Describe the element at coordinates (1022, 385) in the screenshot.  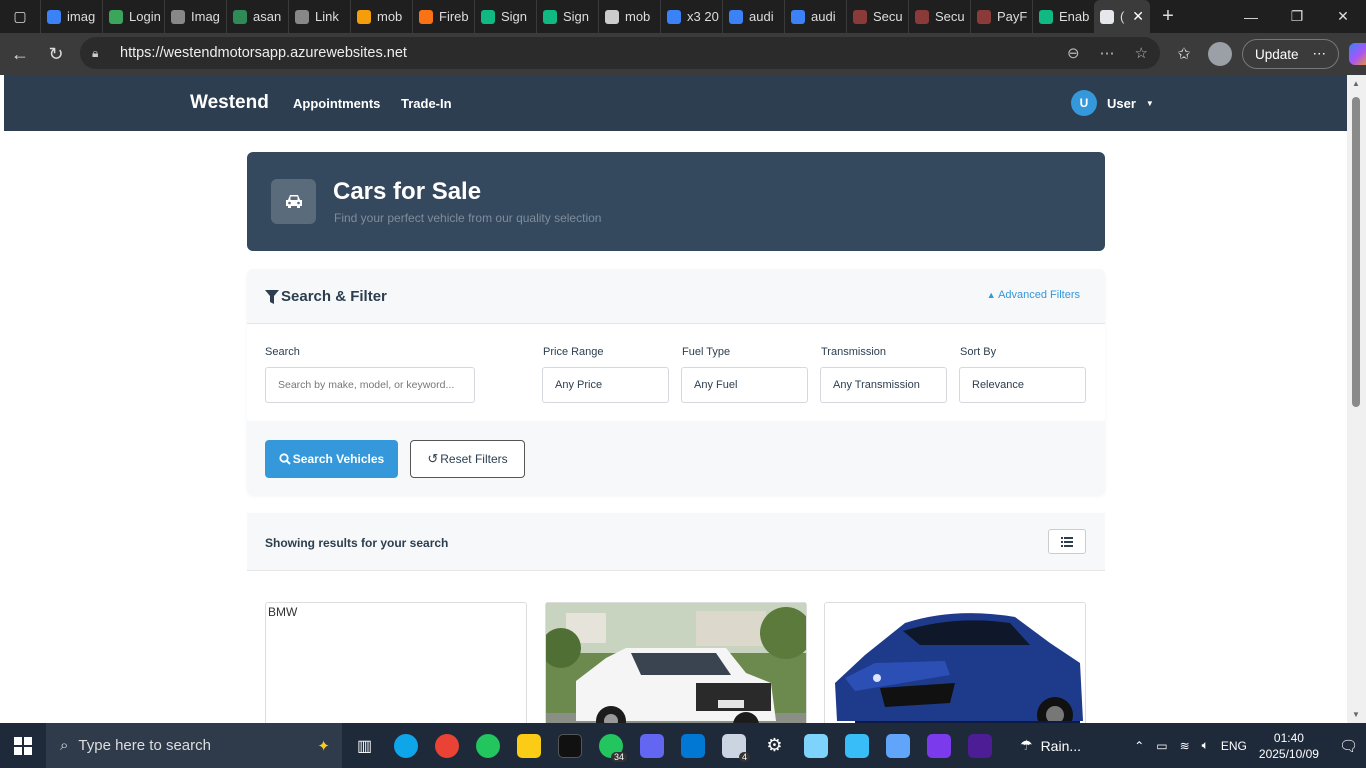
I see `sort-by-select: Relevance` at that location.